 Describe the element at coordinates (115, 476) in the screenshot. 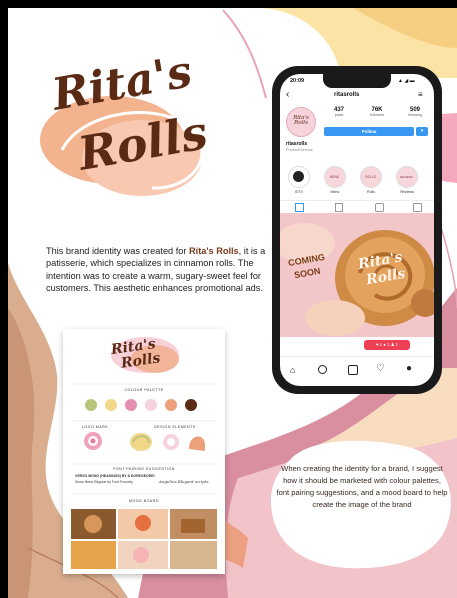

I see `font-sample-heading: VERSO MONO (HEADINGS) BY A DOREGEOREI` at that location.